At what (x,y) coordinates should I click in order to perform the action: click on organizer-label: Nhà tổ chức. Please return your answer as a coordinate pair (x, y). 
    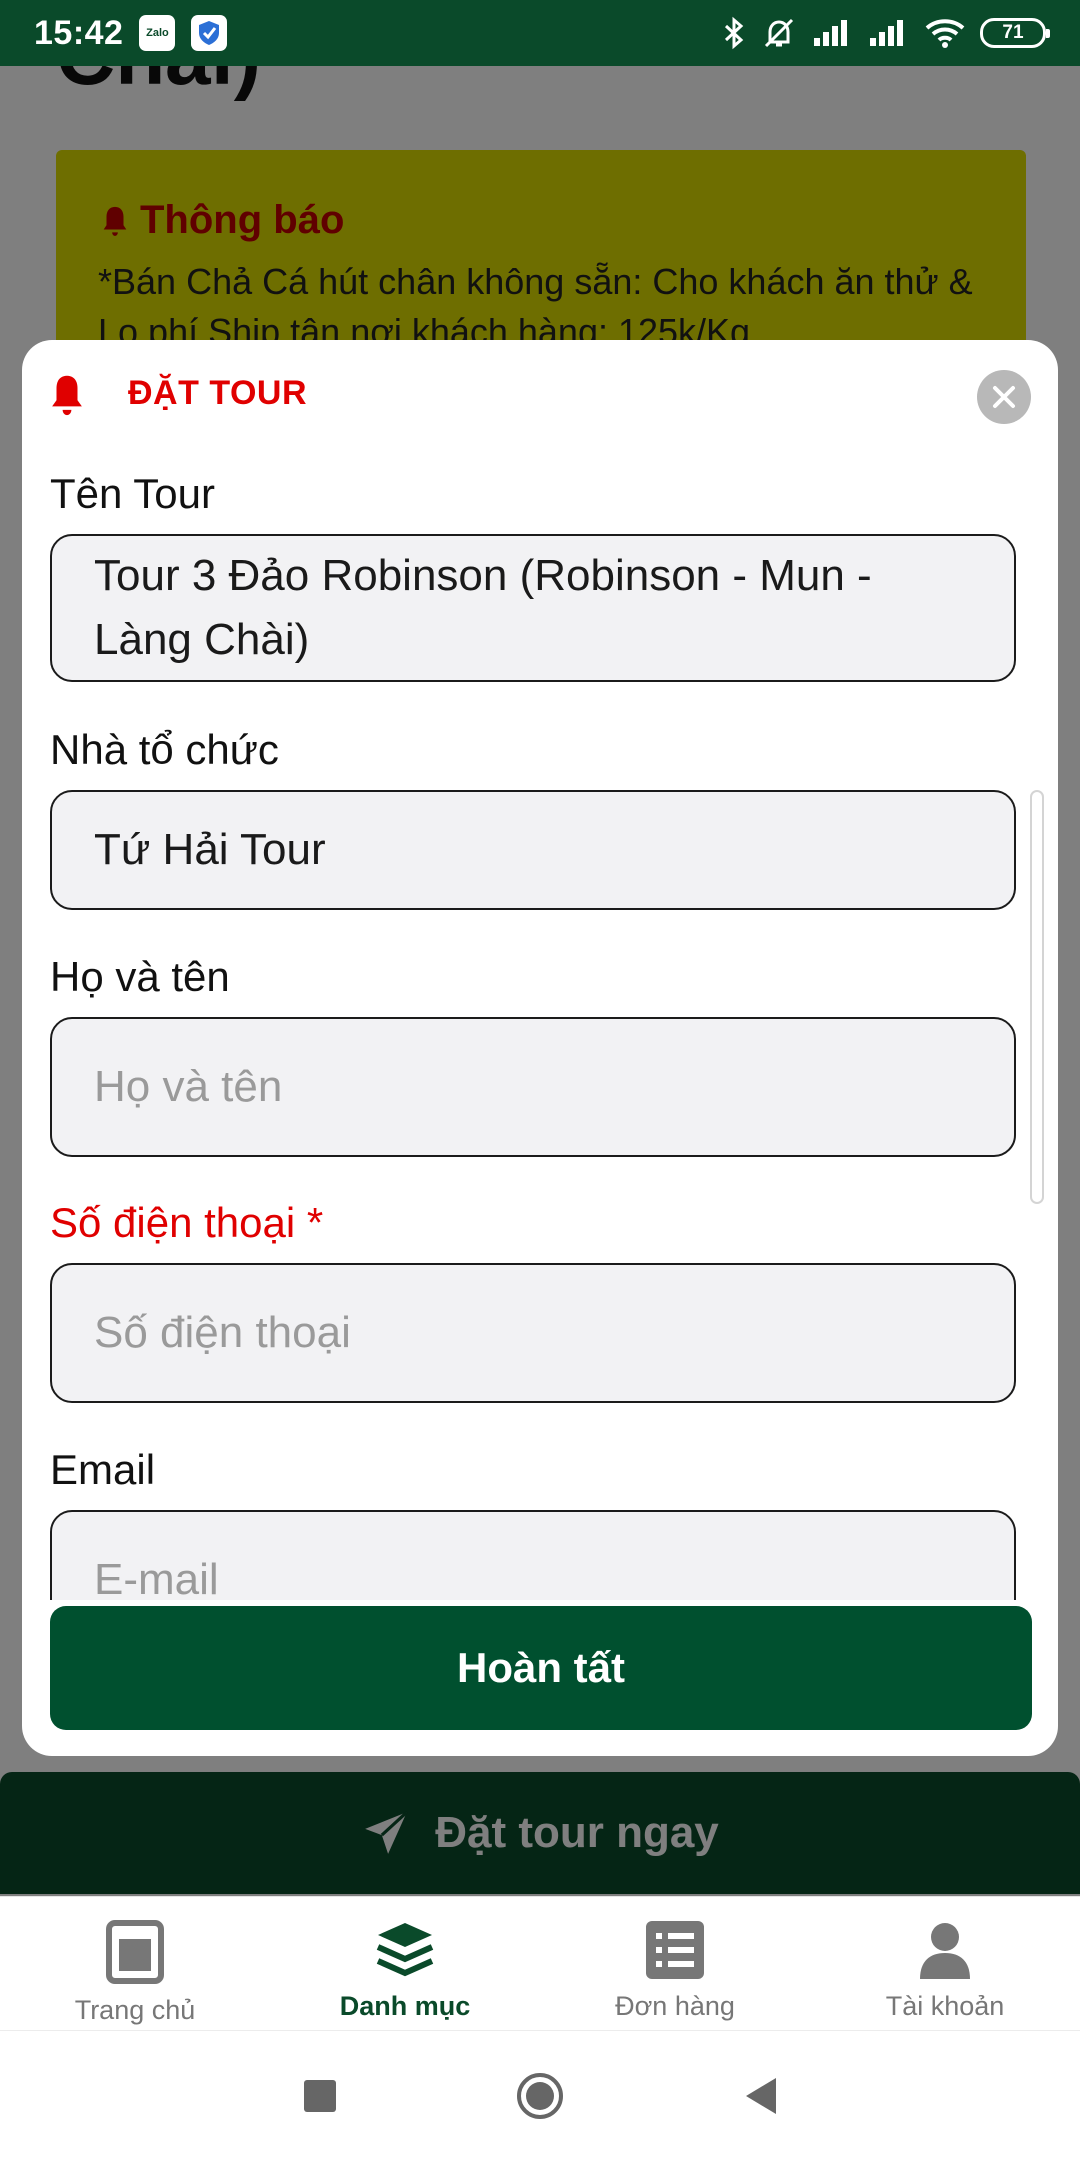
    Looking at the image, I should click on (164, 749).